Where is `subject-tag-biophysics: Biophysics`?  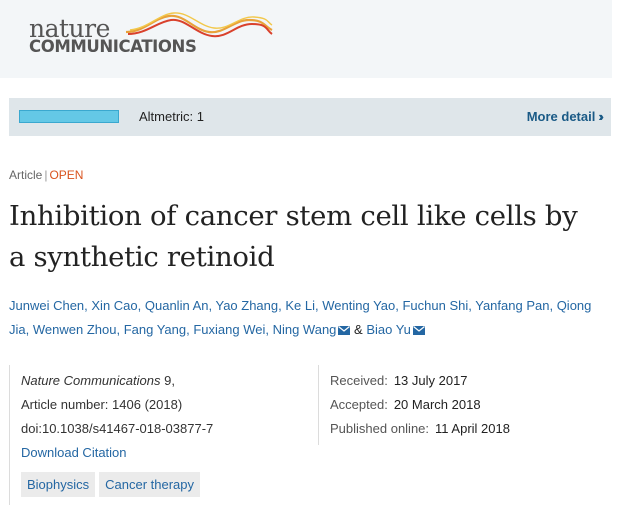 subject-tag-biophysics: Biophysics is located at coordinates (58, 484).